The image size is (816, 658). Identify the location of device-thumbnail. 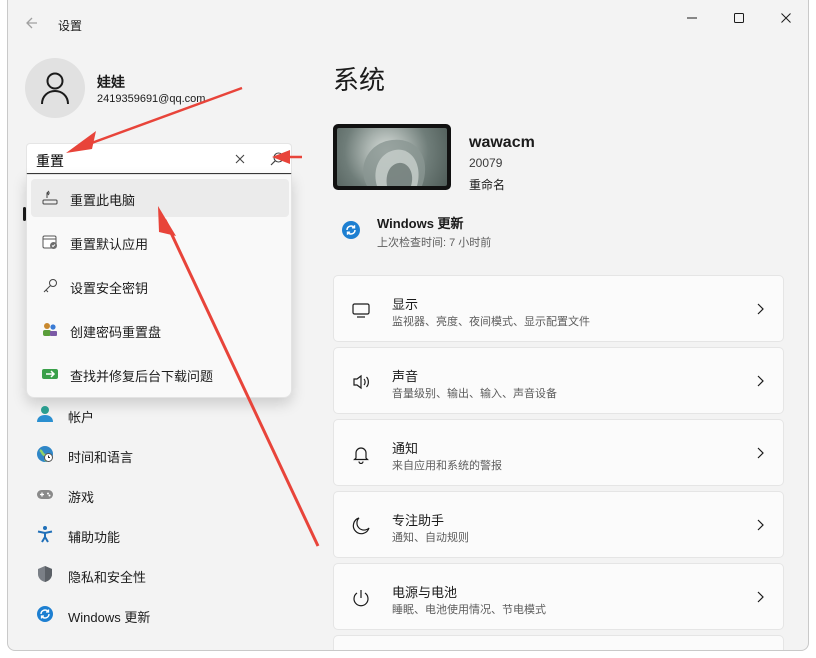
(392, 157).